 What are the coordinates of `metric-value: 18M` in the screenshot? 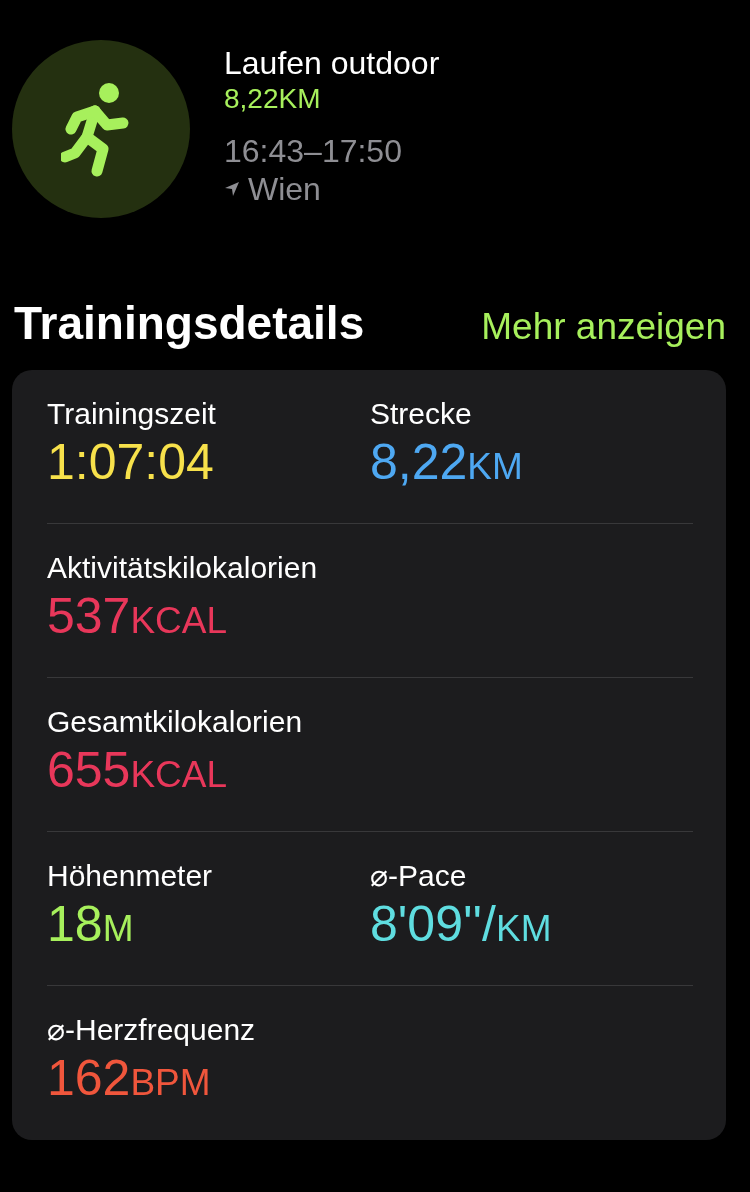 It's located at (90, 924).